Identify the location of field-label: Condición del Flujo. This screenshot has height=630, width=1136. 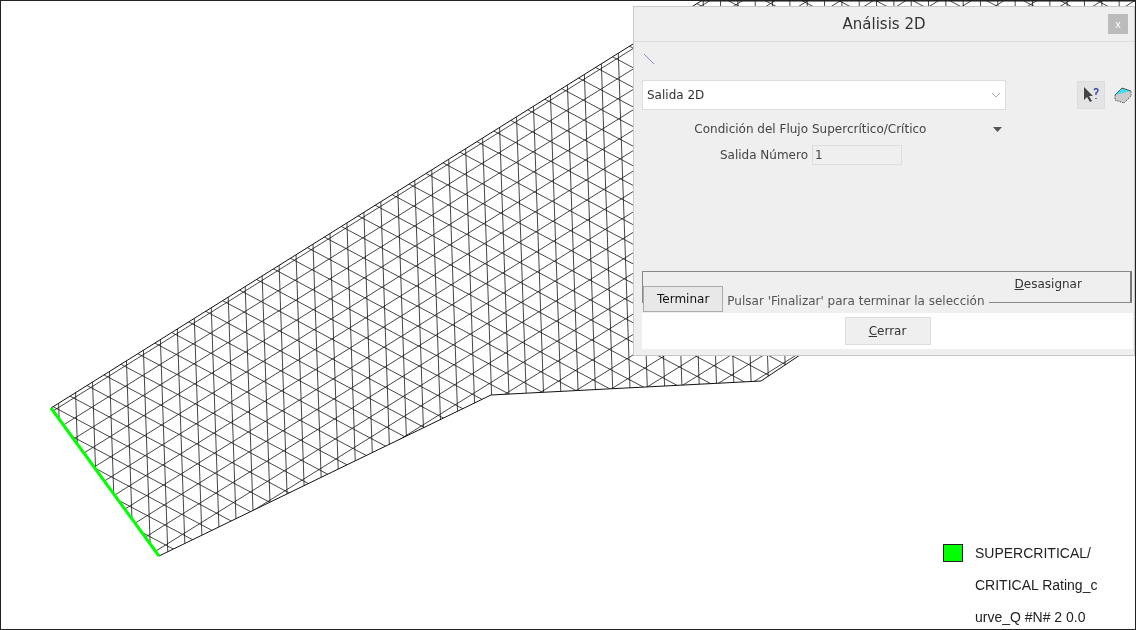
(750, 129).